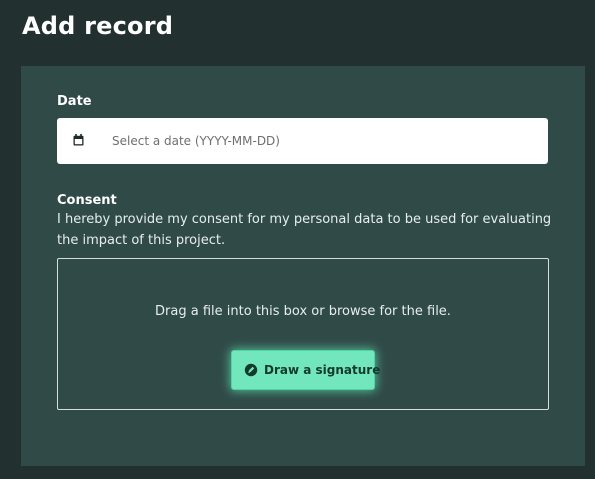  Describe the element at coordinates (78, 140) in the screenshot. I see `calendar-icon` at that location.